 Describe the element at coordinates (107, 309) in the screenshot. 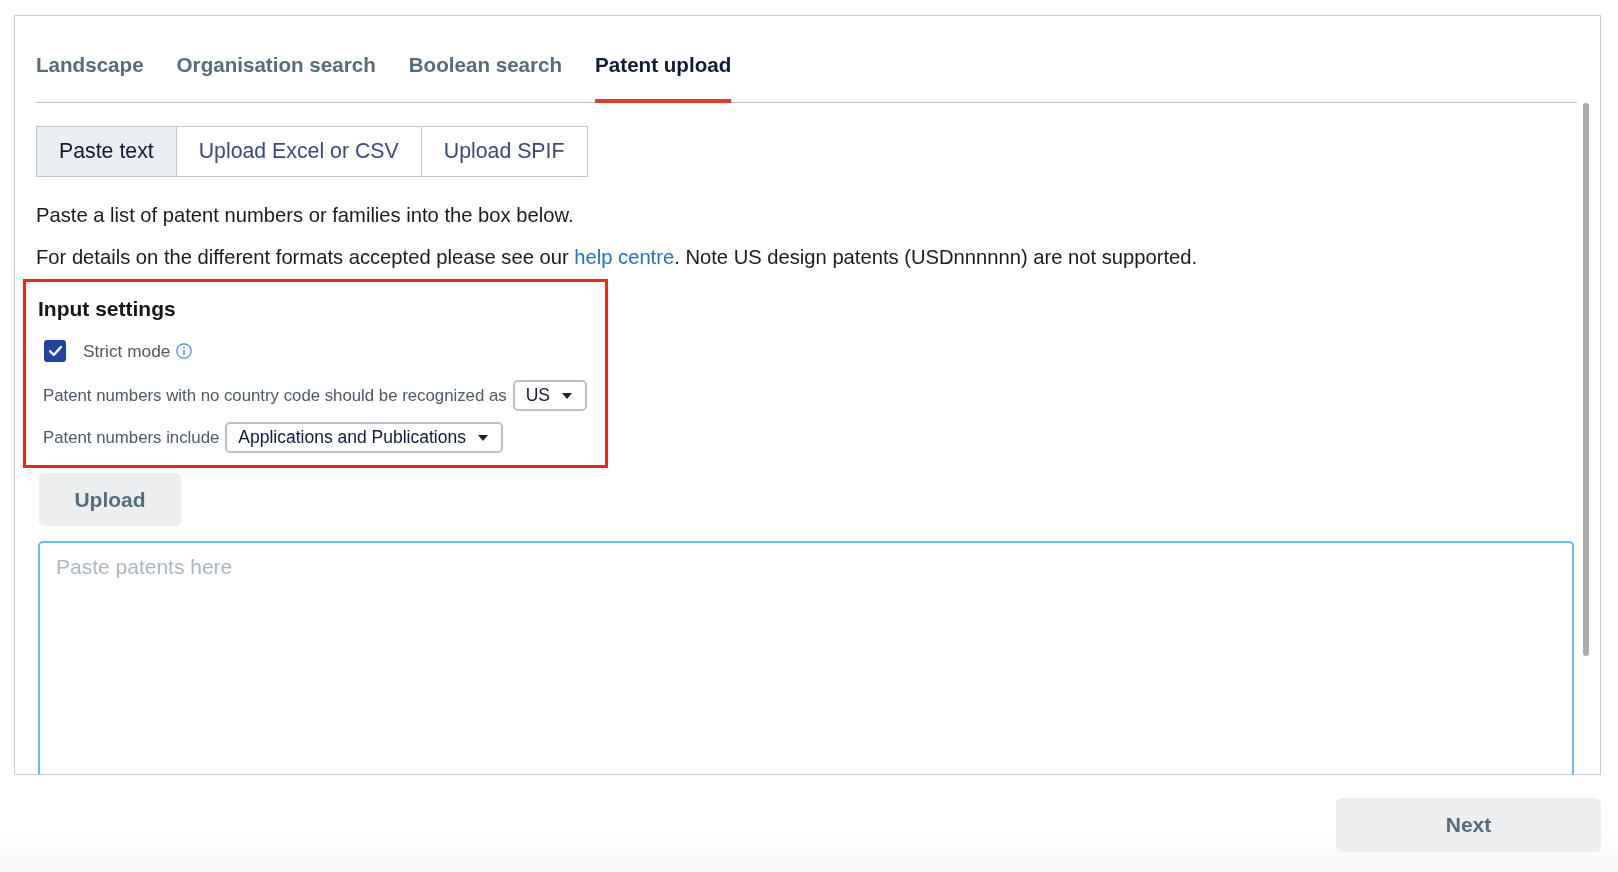

I see `section-title: Input settings` at that location.